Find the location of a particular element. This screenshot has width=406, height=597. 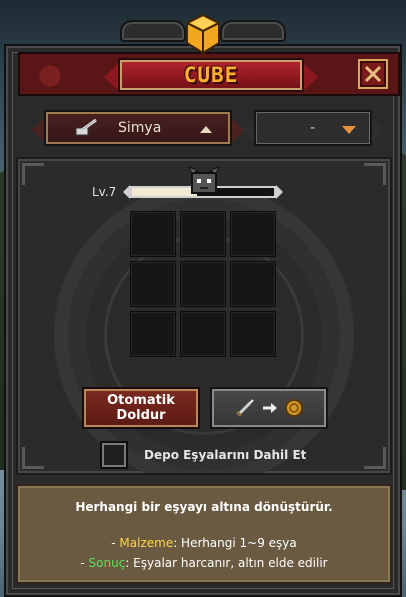

alchemy-pestle-icon is located at coordinates (86, 127).